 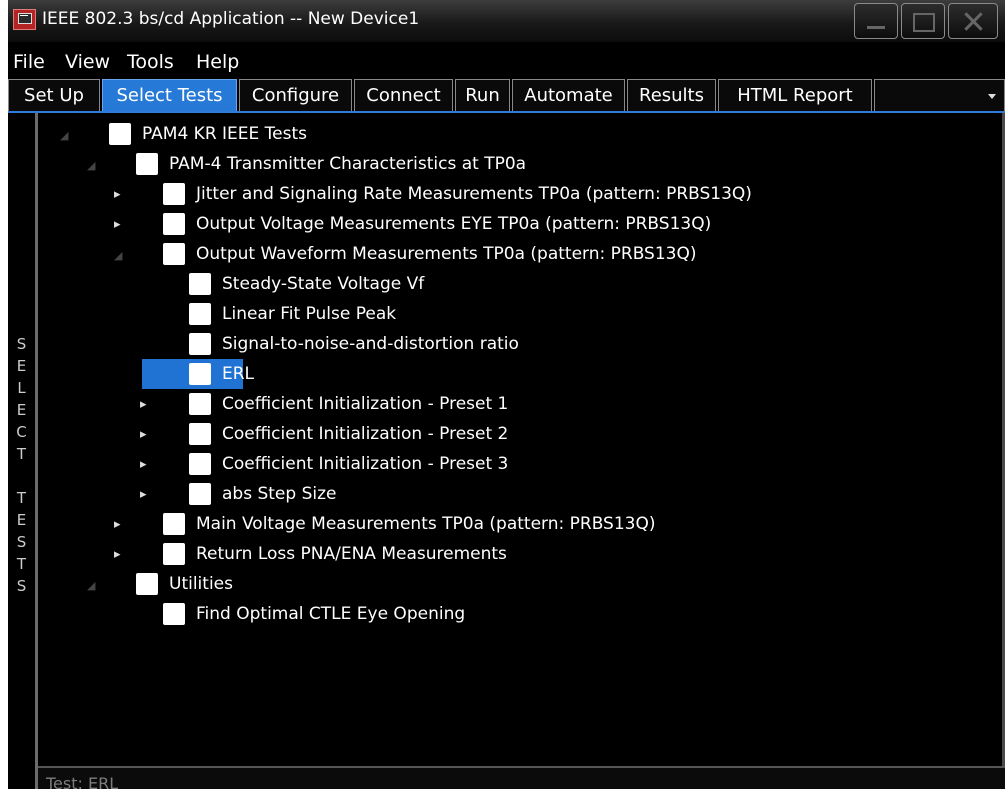 What do you see at coordinates (973, 21) in the screenshot?
I see `close-button` at bounding box center [973, 21].